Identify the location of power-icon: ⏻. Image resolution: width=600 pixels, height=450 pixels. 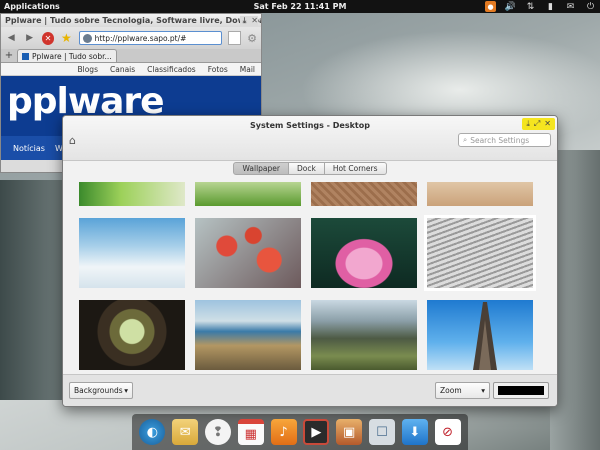
(590, 6).